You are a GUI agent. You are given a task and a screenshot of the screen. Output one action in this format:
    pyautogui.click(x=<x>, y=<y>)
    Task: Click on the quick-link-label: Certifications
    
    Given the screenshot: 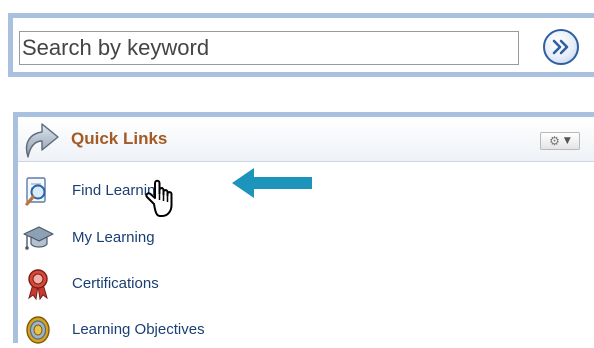 What is the action you would take?
    pyautogui.click(x=115, y=283)
    